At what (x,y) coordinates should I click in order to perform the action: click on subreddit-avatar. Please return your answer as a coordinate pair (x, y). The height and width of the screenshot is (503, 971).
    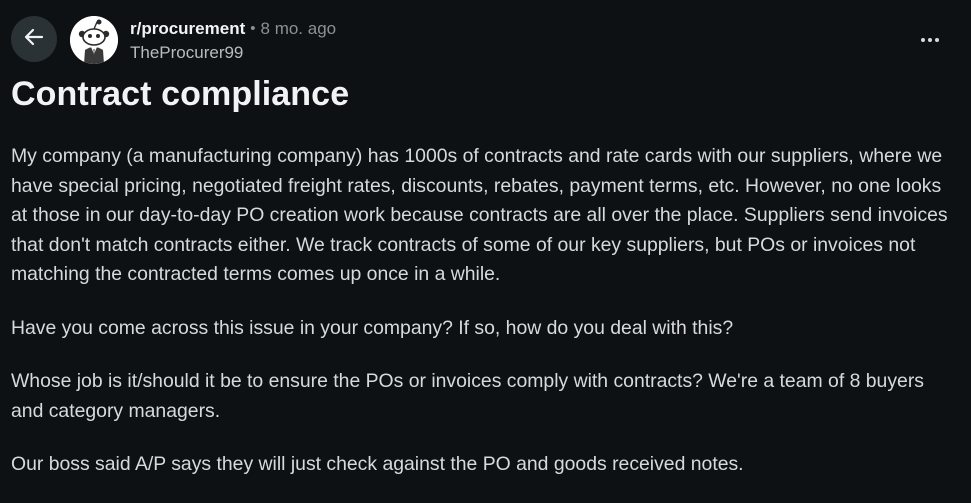
    Looking at the image, I should click on (94, 40).